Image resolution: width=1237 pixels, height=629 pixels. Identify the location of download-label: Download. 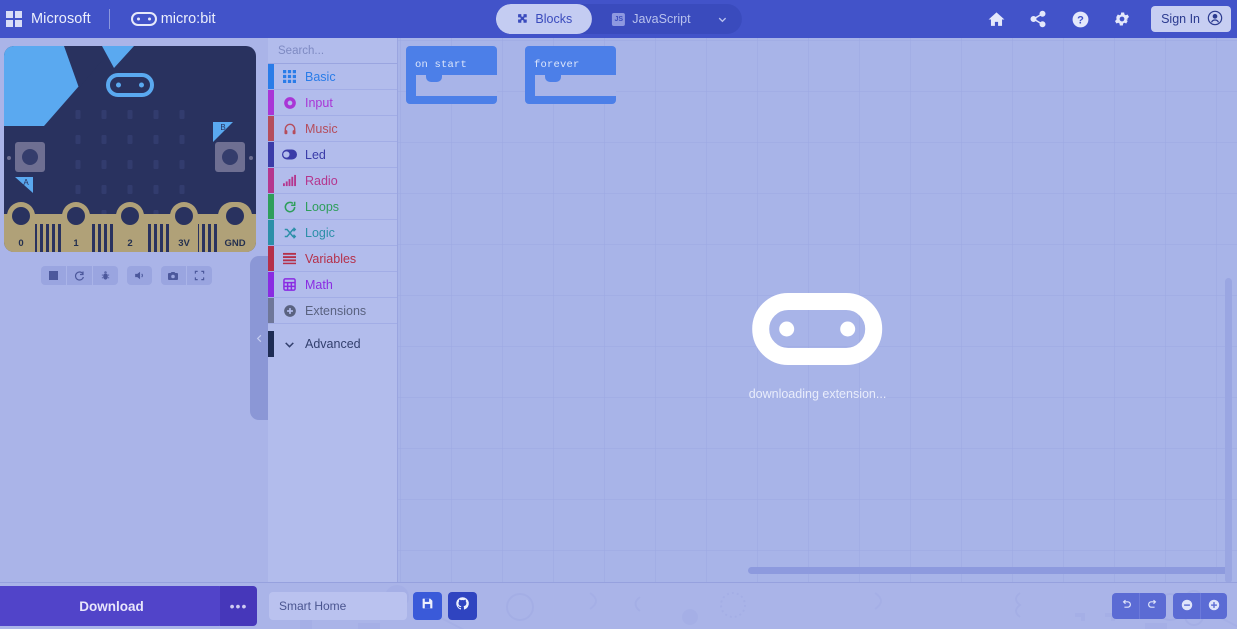
(111, 606).